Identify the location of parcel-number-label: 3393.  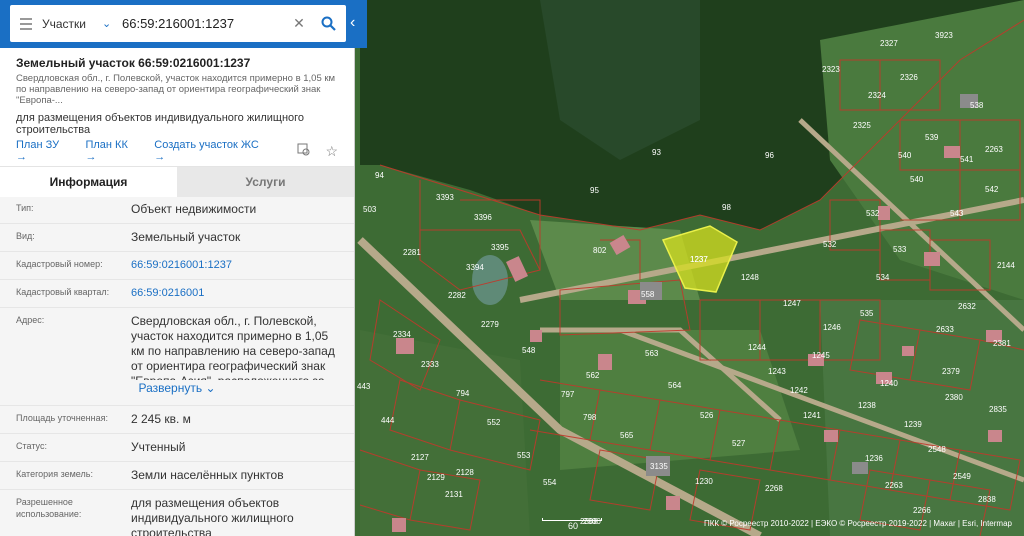
(445, 197).